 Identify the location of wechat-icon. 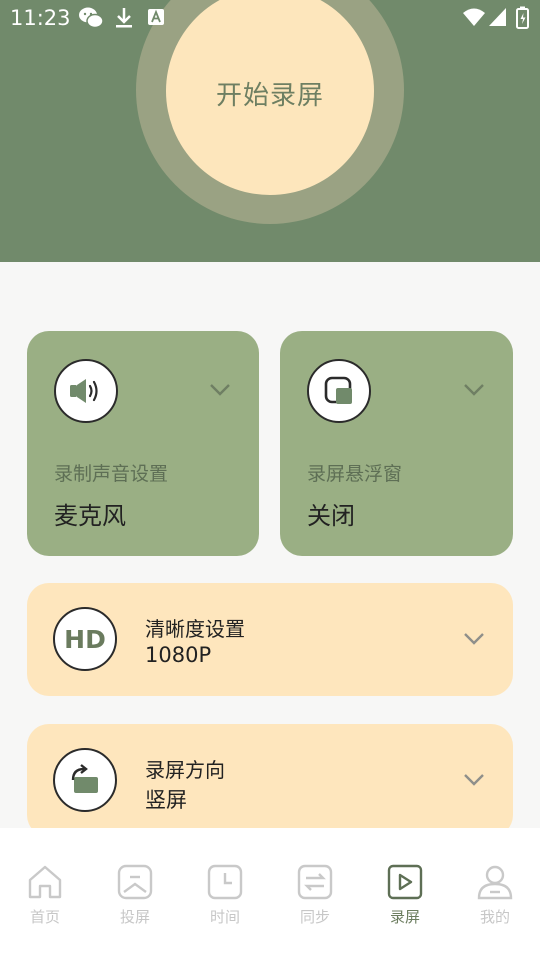
(91, 18).